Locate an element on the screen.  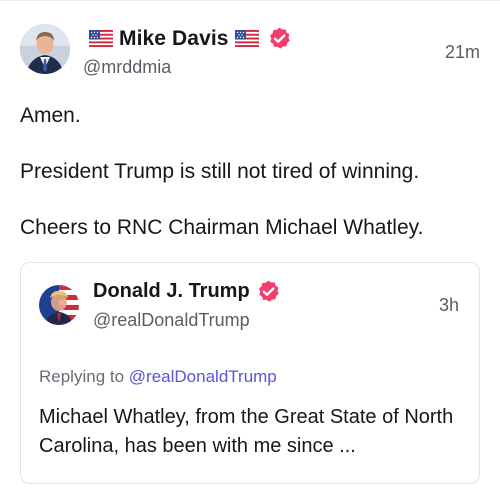
author-handle: @mrddmia is located at coordinates (127, 67).